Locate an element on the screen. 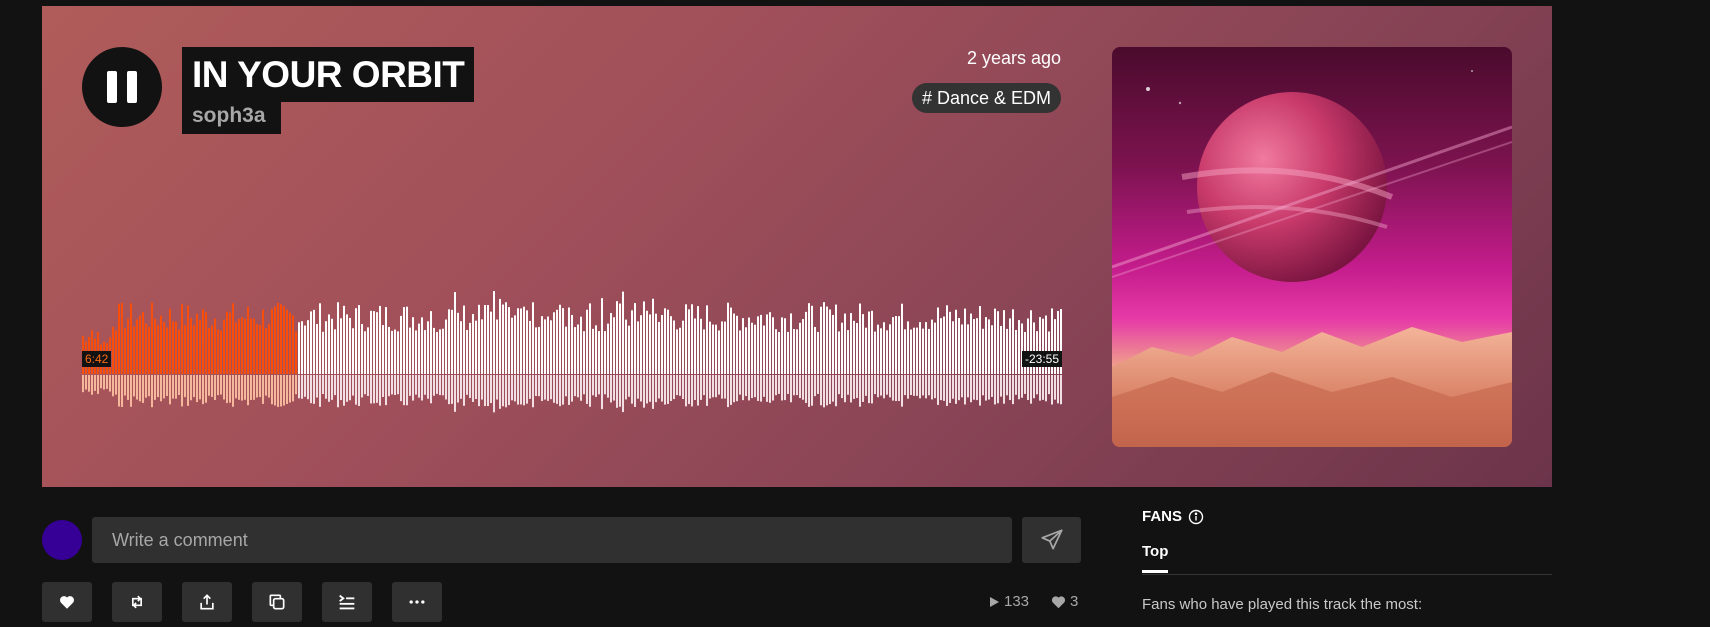  genre-tag: # Dance & EDM is located at coordinates (986, 98).